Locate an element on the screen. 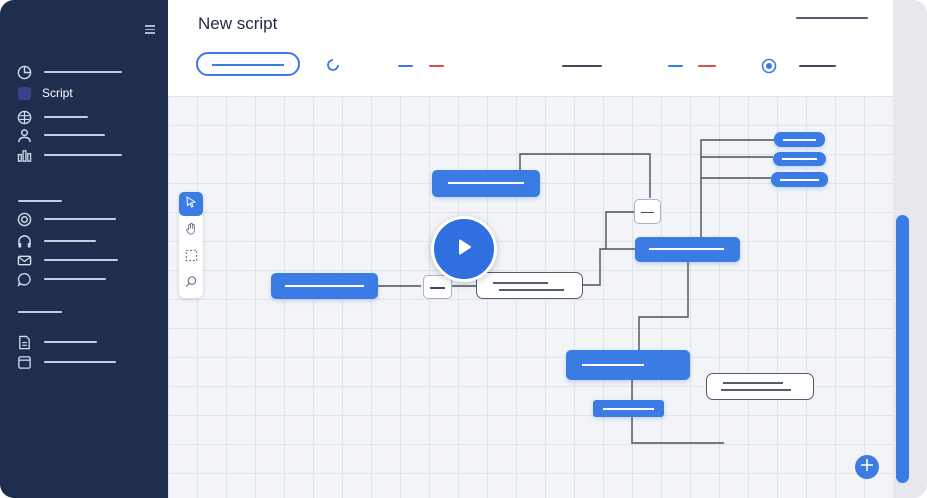  select-box-icon is located at coordinates (191, 258).